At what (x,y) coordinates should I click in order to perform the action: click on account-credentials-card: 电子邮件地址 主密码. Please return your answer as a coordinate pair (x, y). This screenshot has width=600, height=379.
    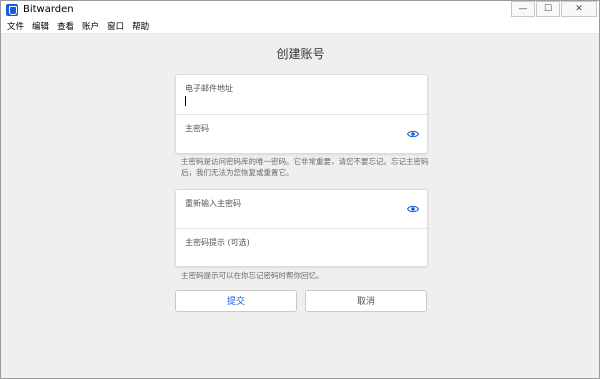
    Looking at the image, I should click on (302, 114).